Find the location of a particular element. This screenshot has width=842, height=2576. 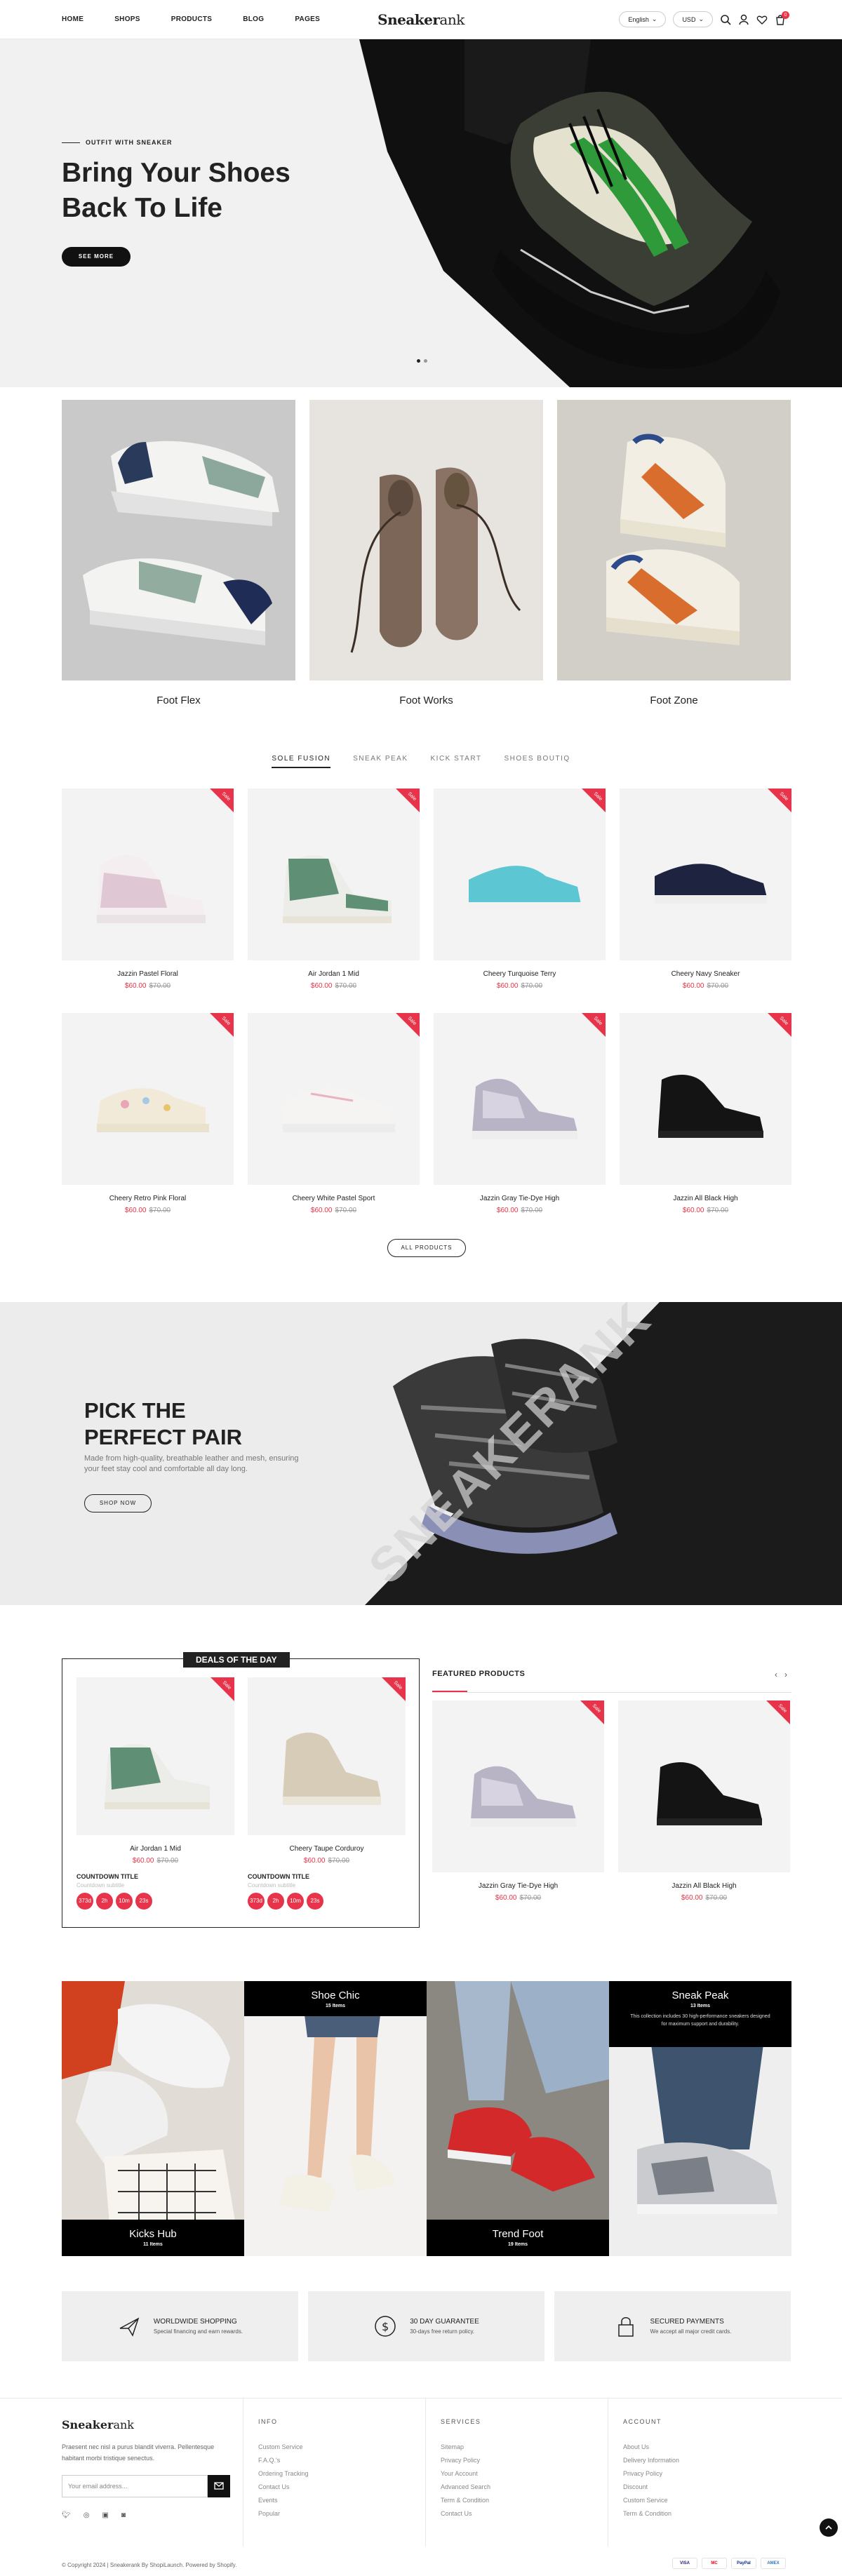

collection-name: Sneak Peak is located at coordinates (700, 1996).